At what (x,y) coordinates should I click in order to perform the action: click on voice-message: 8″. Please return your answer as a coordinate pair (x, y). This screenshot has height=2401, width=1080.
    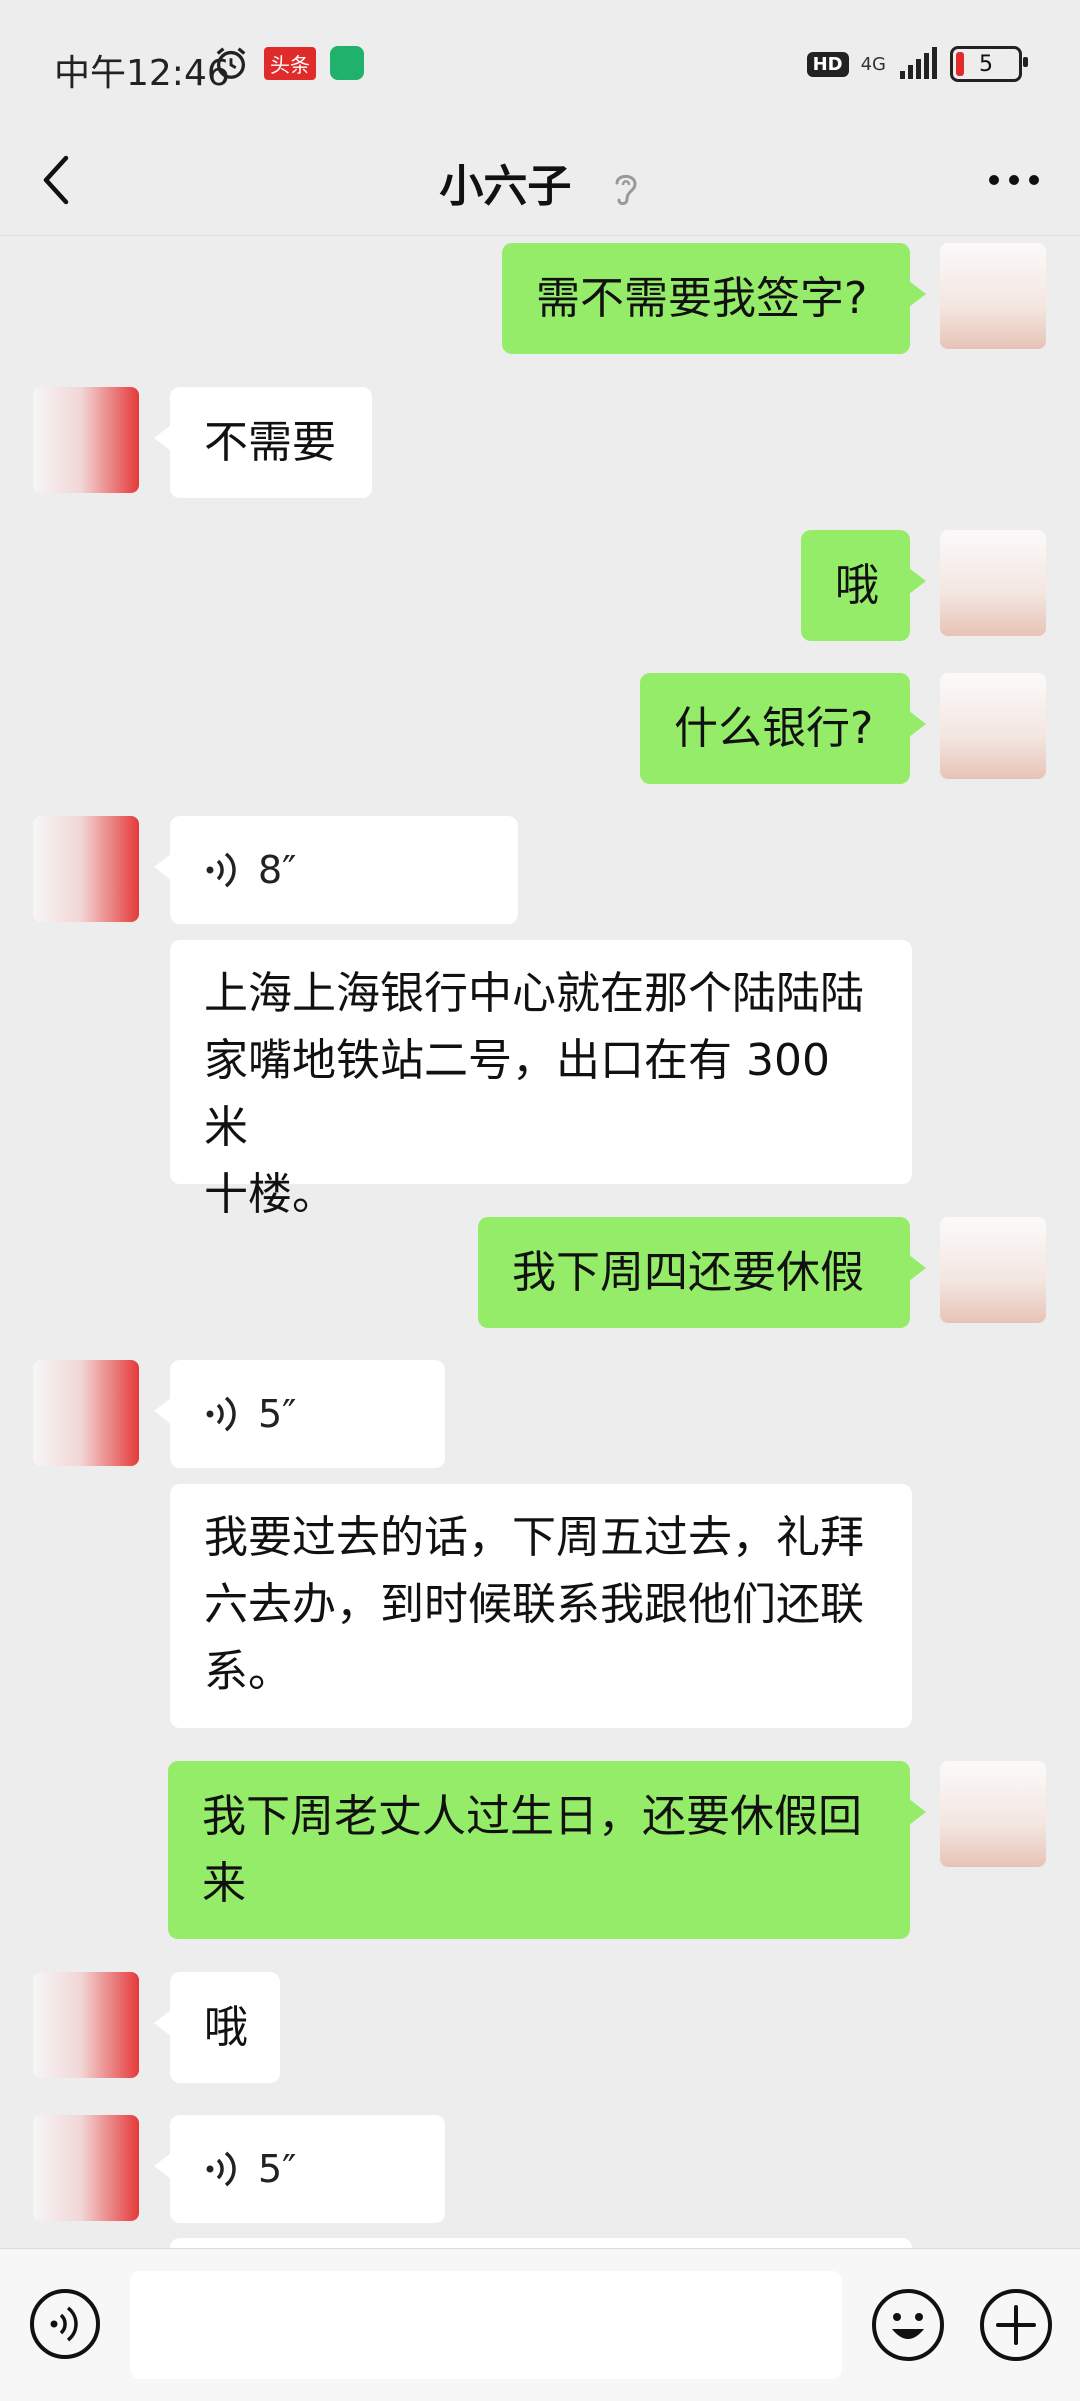
    Looking at the image, I should click on (336, 870).